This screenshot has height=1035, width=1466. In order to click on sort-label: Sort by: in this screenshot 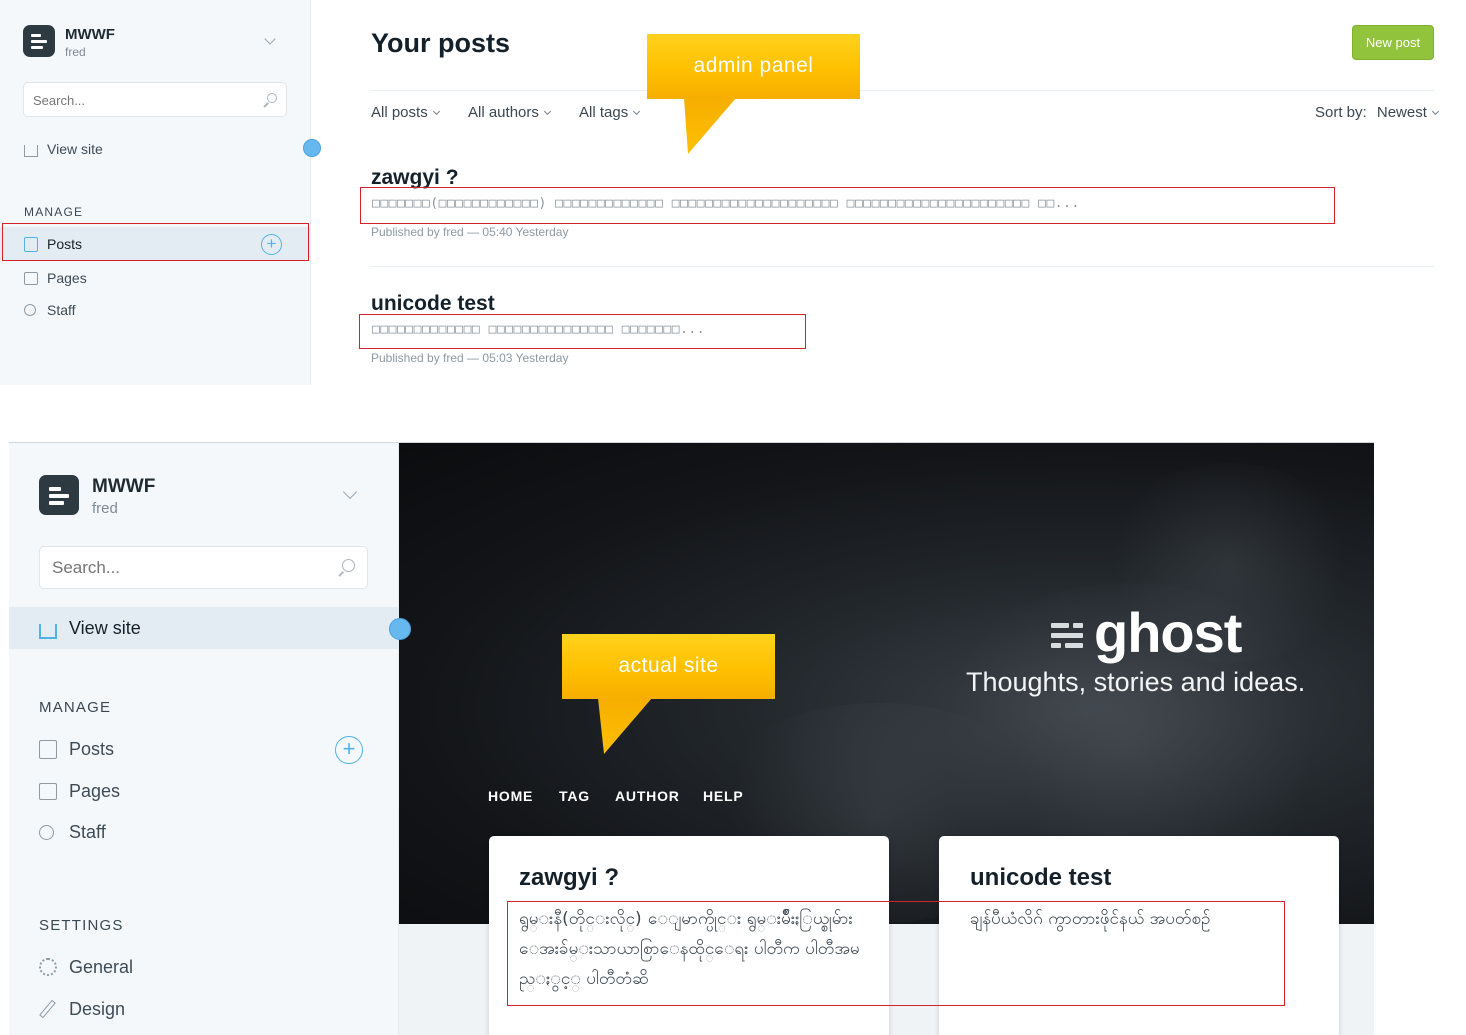, I will do `click(1341, 112)`.